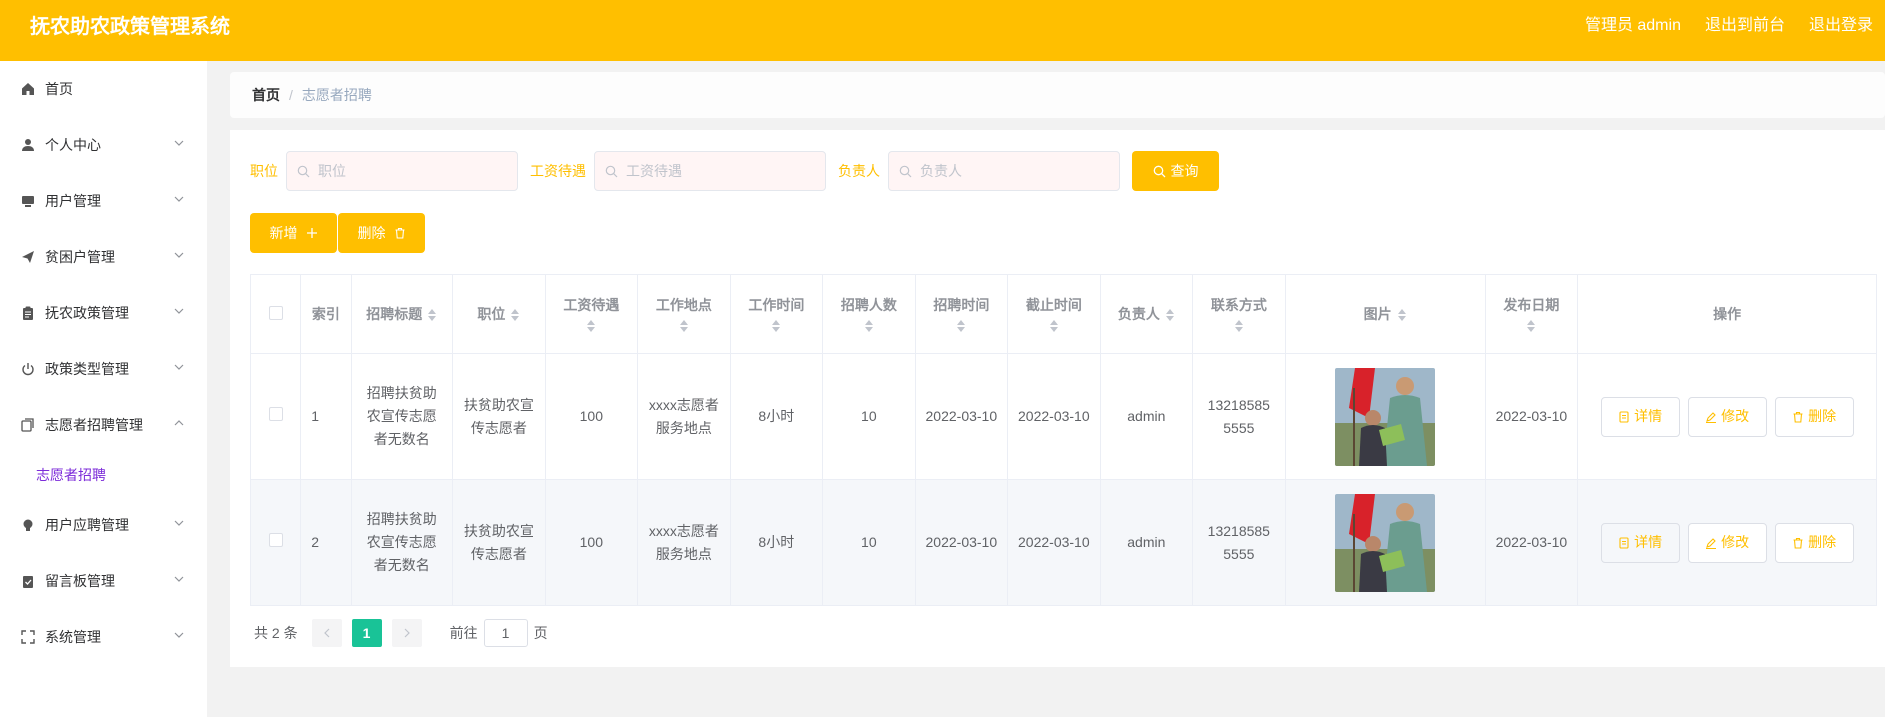  What do you see at coordinates (103, 637) in the screenshot?
I see `sidebar-item-system: 系统管理` at bounding box center [103, 637].